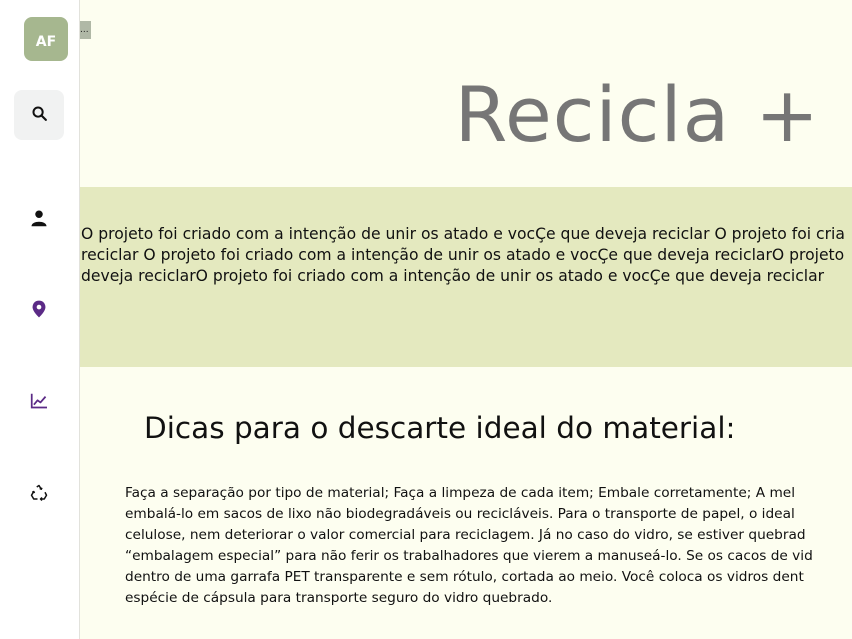 This screenshot has height=639, width=852. I want to click on recycle-icon, so click(39, 495).